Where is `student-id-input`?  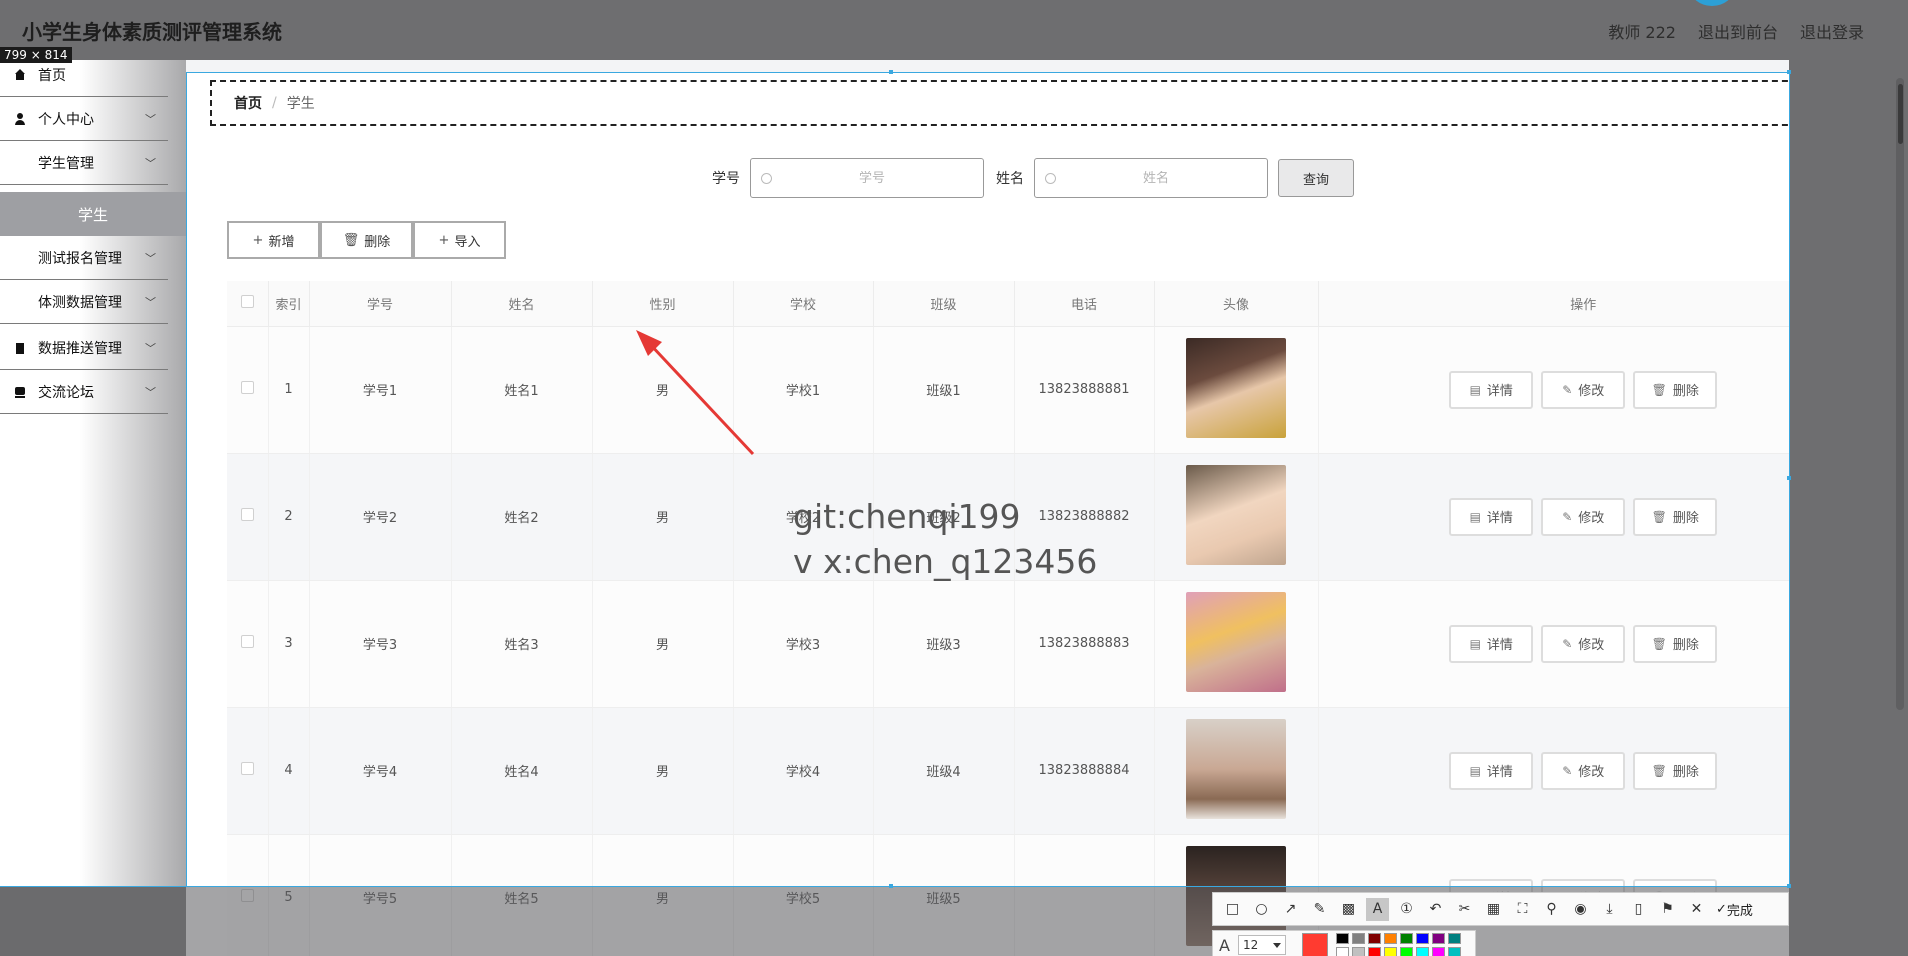
student-id-input is located at coordinates (872, 178).